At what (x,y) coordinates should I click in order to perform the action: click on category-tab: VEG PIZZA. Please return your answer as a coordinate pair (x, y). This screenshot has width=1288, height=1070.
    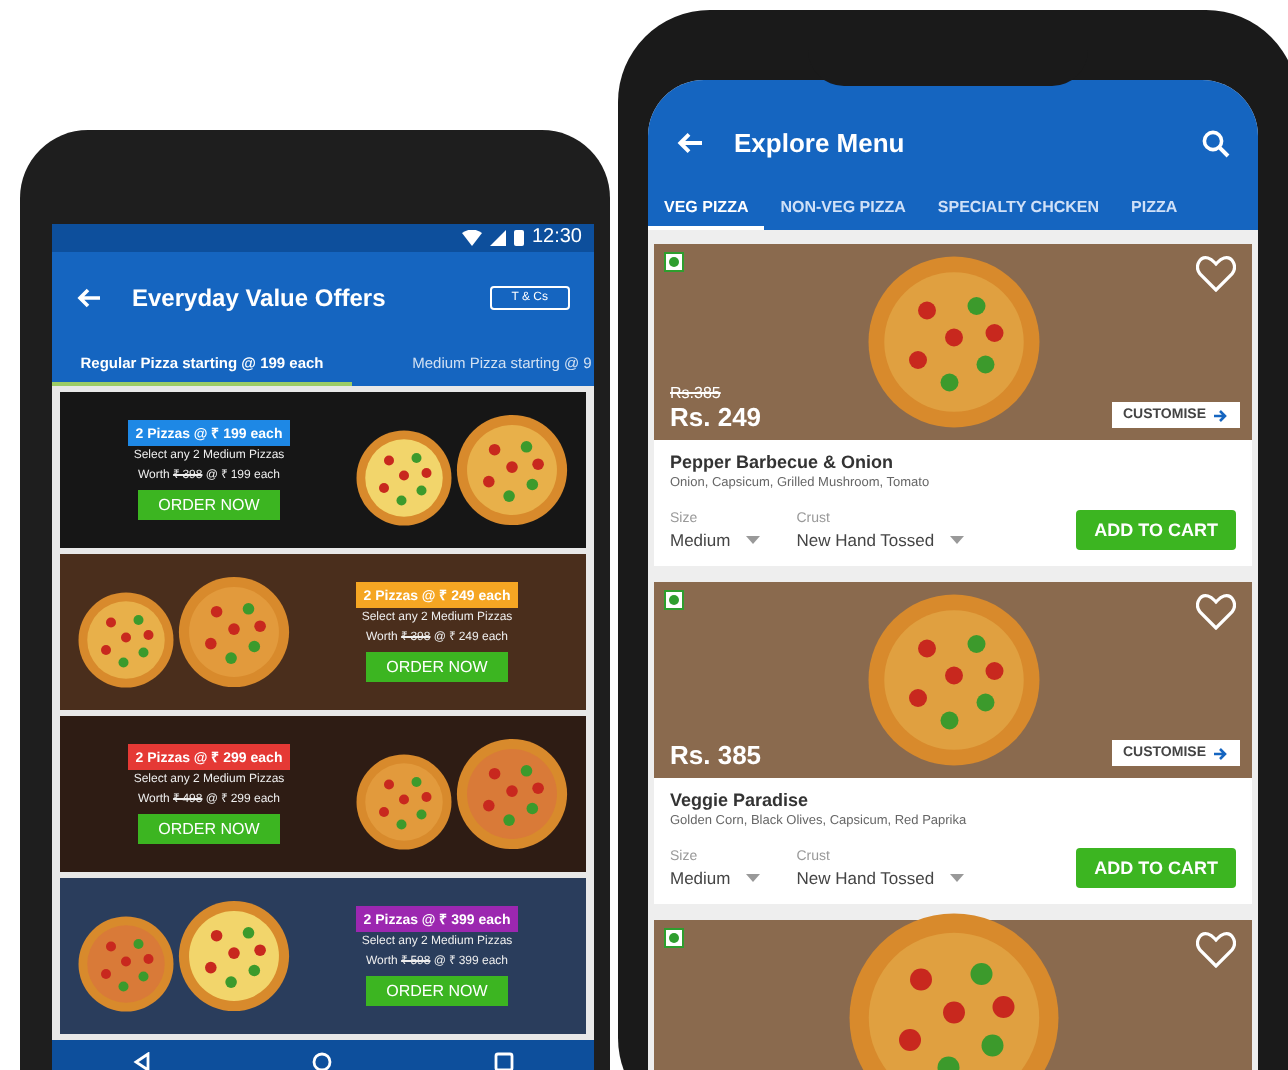
    Looking at the image, I should click on (706, 208).